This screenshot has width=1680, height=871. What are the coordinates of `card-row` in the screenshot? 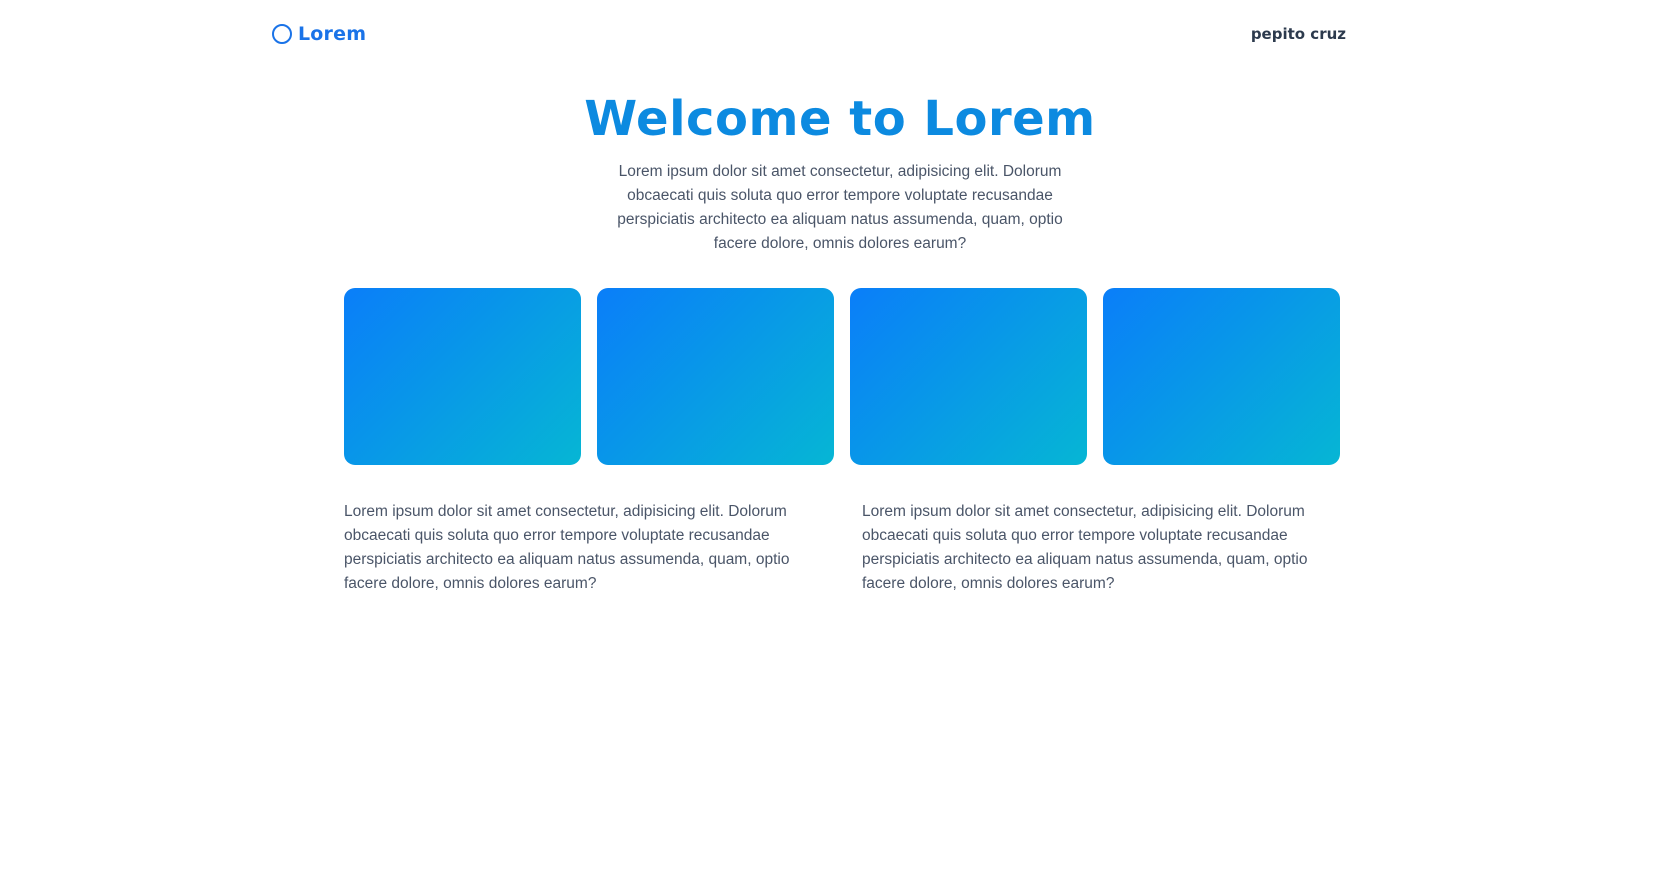 It's located at (842, 376).